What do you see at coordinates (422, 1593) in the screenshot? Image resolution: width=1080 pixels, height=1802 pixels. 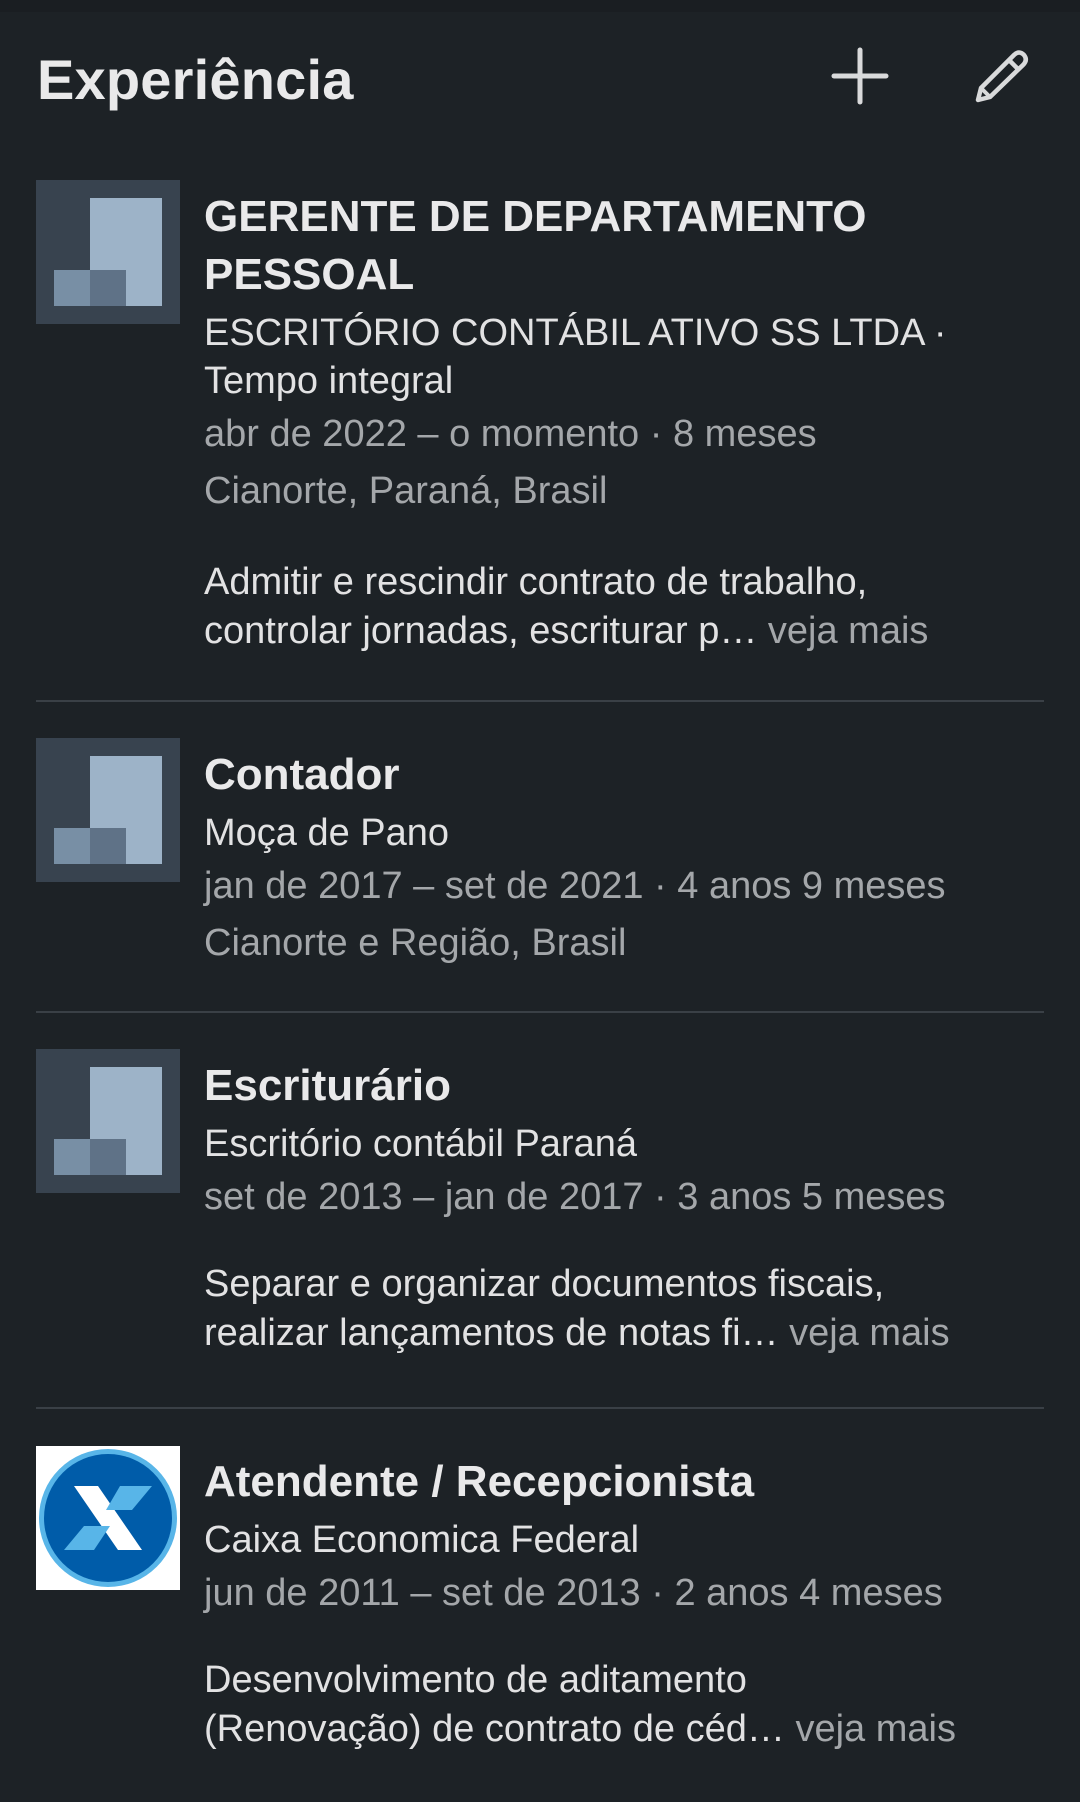 I see `date-range: jun de 2011 – set de 2013` at bounding box center [422, 1593].